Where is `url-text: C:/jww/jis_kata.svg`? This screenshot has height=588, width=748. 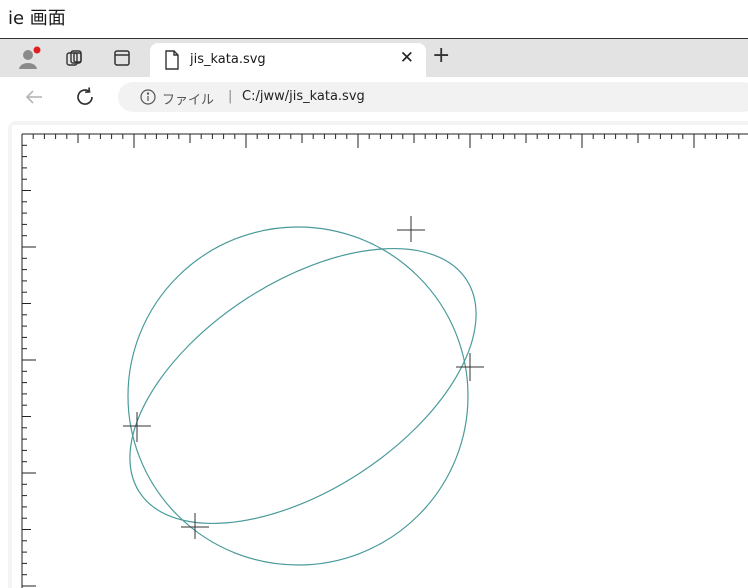
url-text: C:/jww/jis_kata.svg is located at coordinates (303, 96).